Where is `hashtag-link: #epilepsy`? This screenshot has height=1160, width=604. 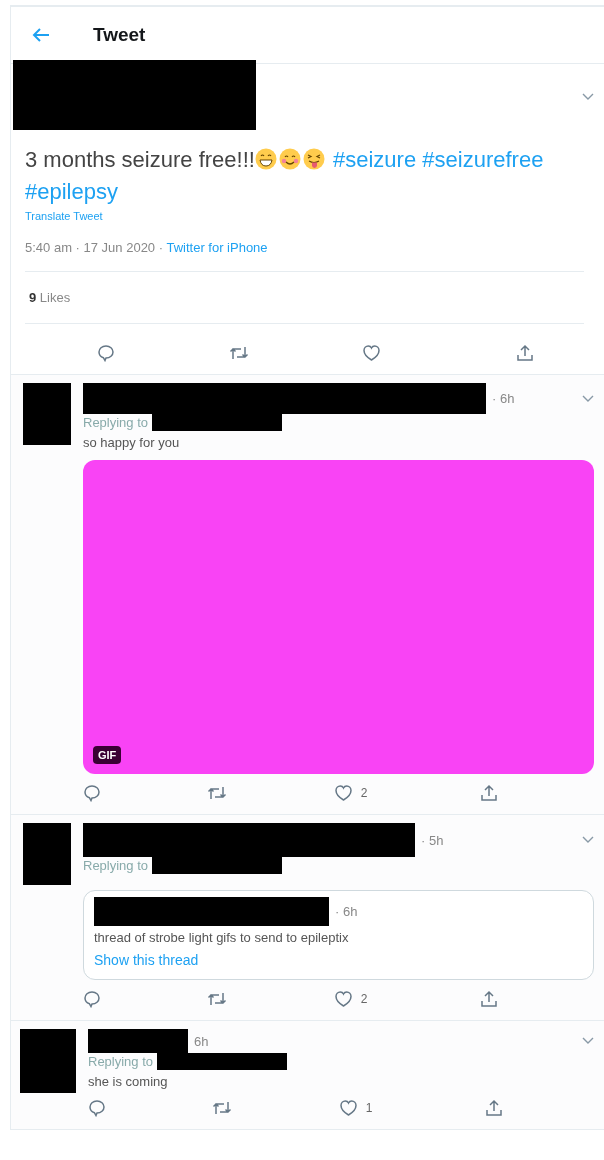
hashtag-link: #epilepsy is located at coordinates (71, 191).